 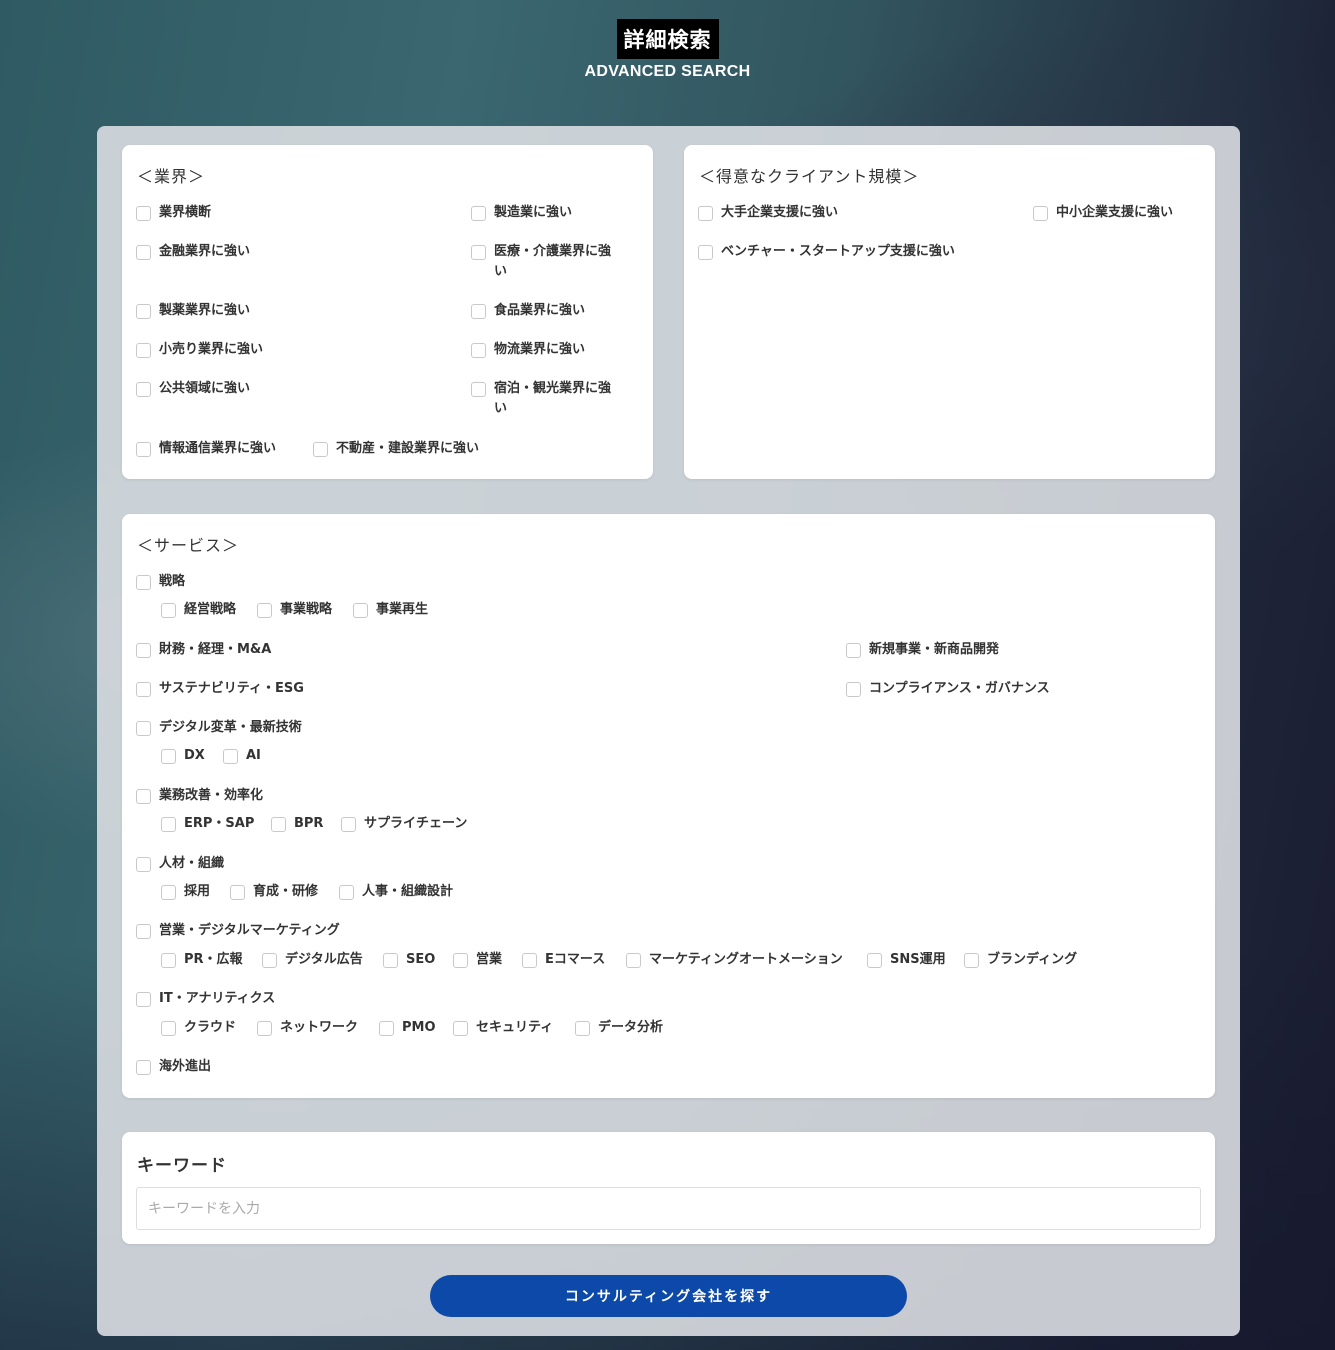 What do you see at coordinates (541, 399) in the screenshot?
I see `checkbox-industry-tourism: 宿泊・観光業界に強い` at bounding box center [541, 399].